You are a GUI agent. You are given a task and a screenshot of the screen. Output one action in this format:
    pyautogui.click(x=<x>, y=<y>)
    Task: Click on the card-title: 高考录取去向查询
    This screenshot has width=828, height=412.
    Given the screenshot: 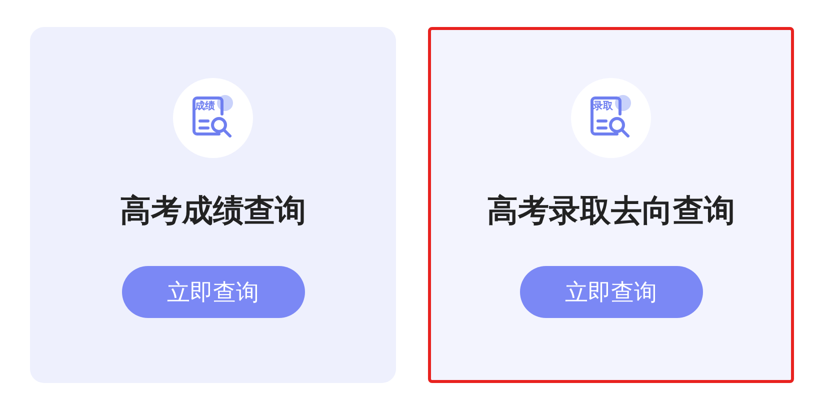 What is the action you would take?
    pyautogui.click(x=611, y=211)
    